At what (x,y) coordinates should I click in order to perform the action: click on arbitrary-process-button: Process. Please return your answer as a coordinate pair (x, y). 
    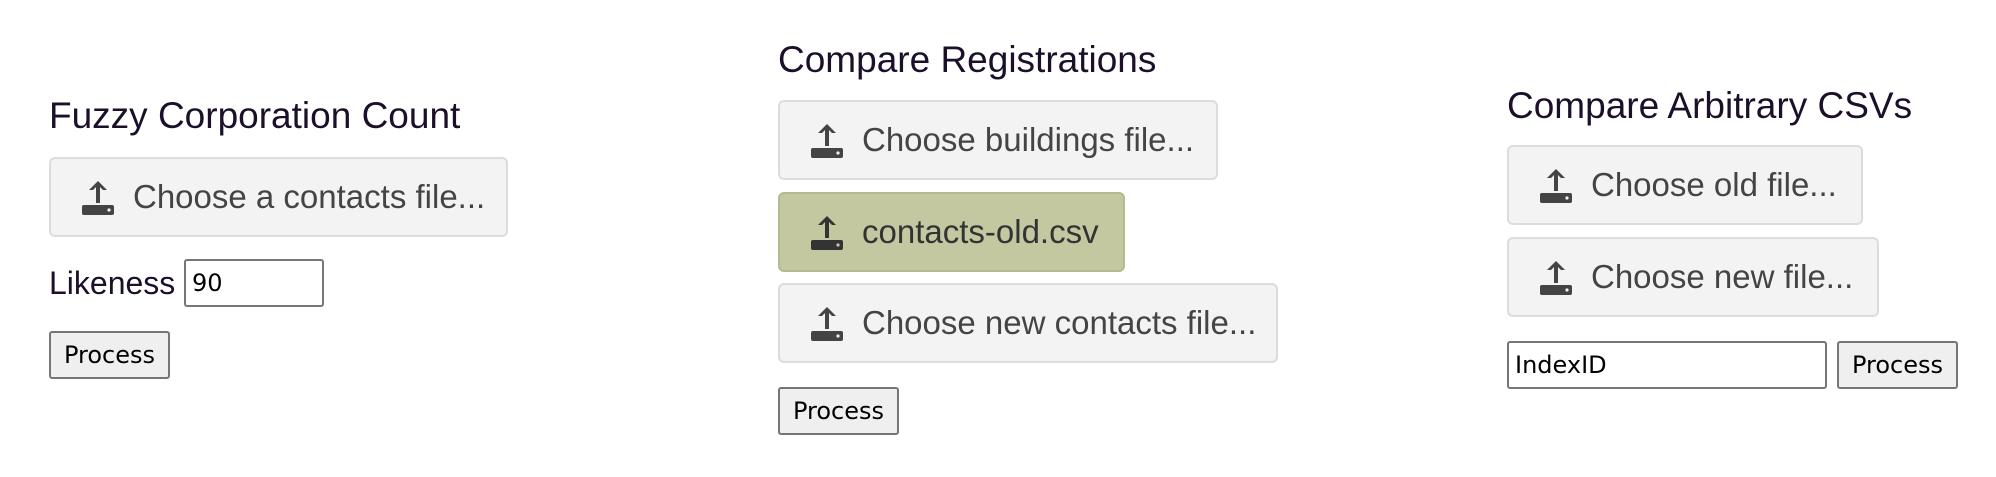
    Looking at the image, I should click on (1897, 365).